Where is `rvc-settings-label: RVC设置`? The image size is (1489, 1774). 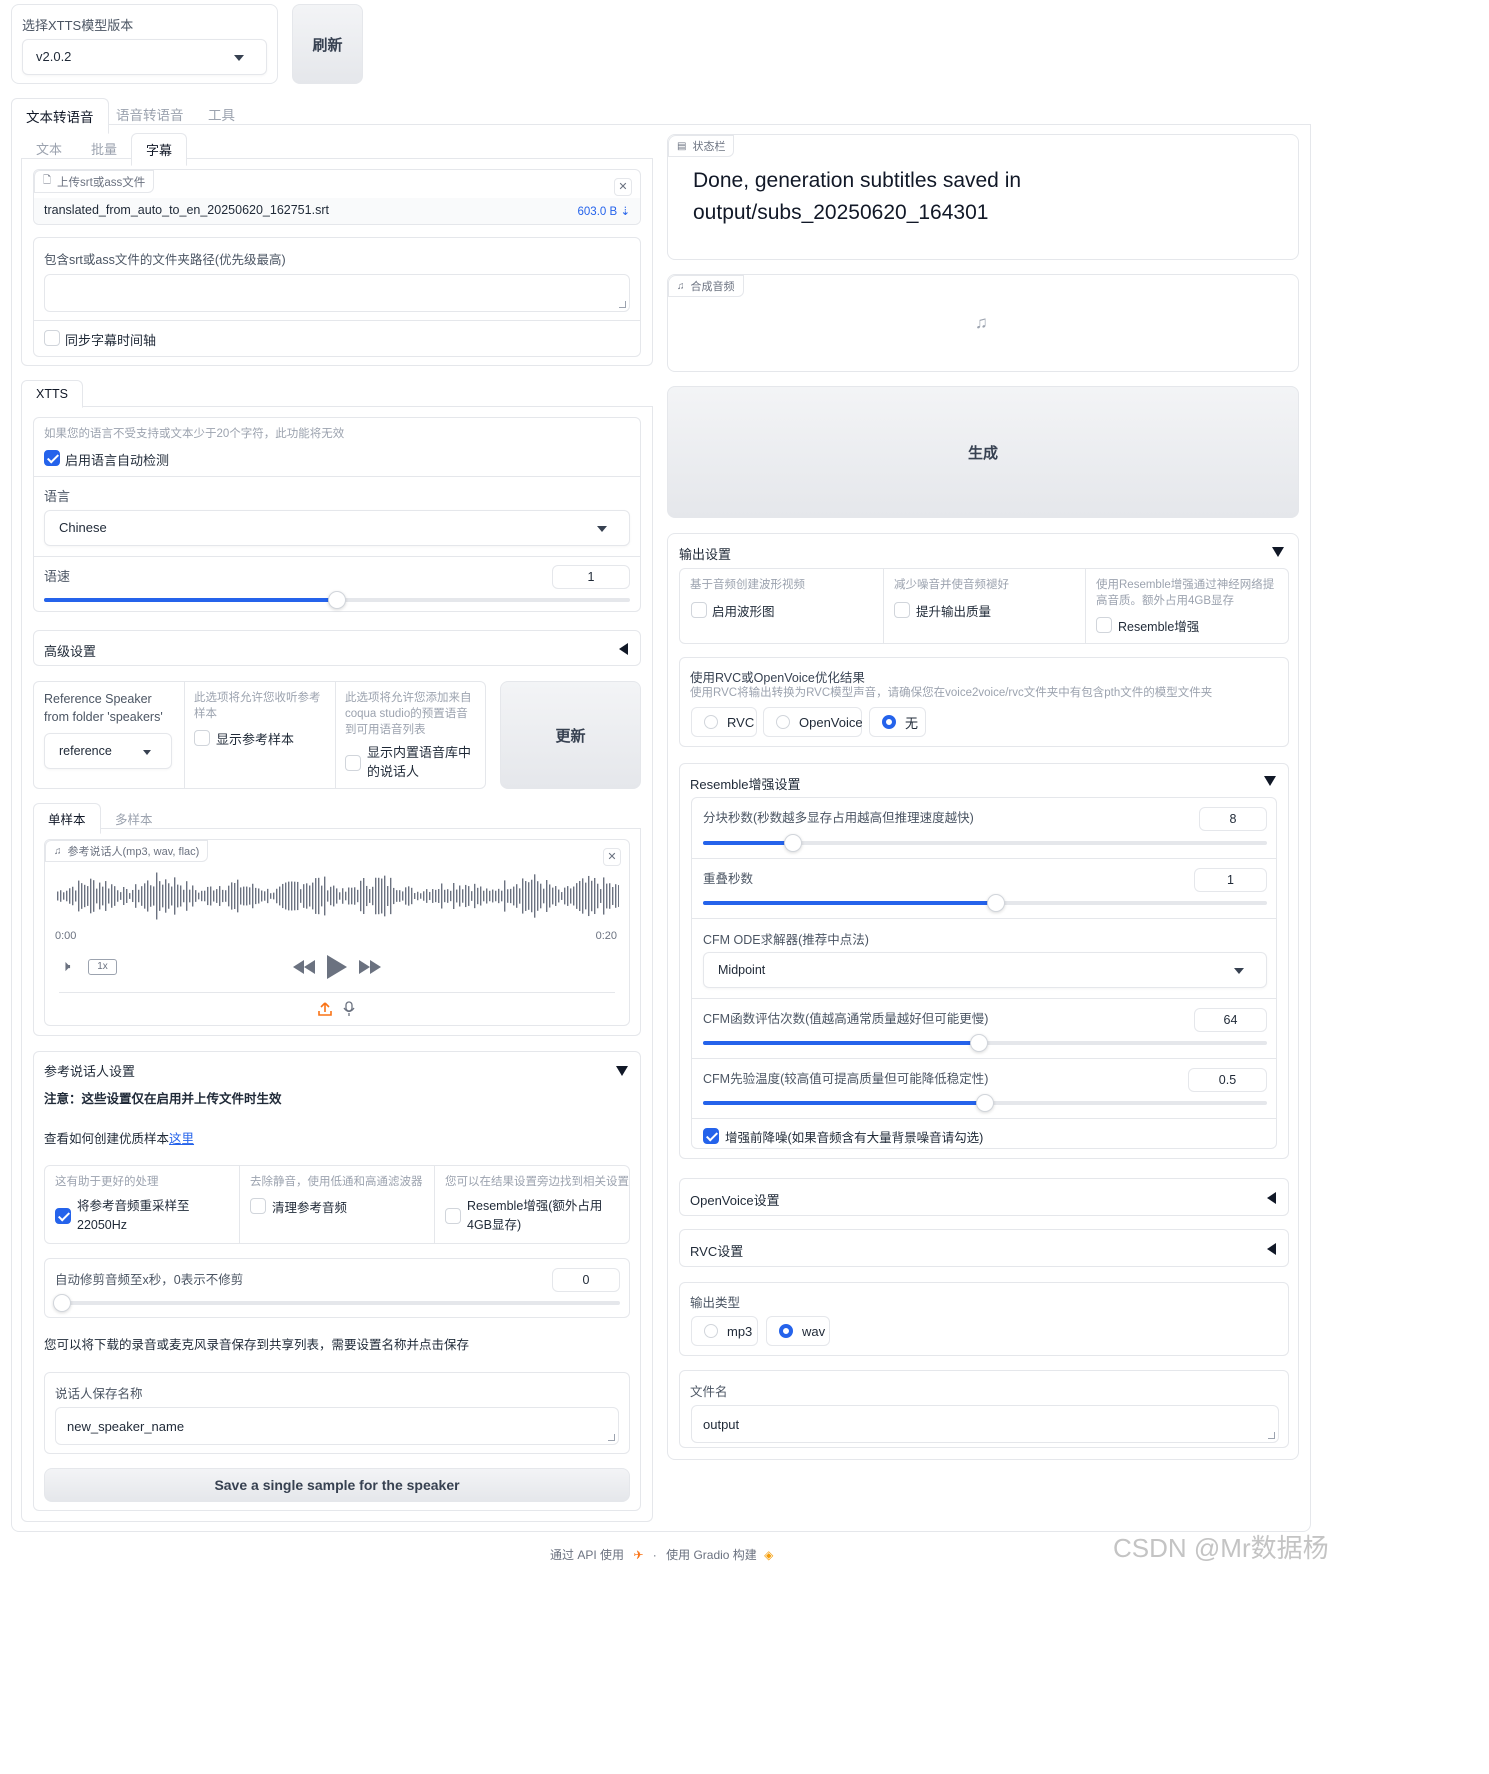
rvc-settings-label: RVC设置 is located at coordinates (717, 1251).